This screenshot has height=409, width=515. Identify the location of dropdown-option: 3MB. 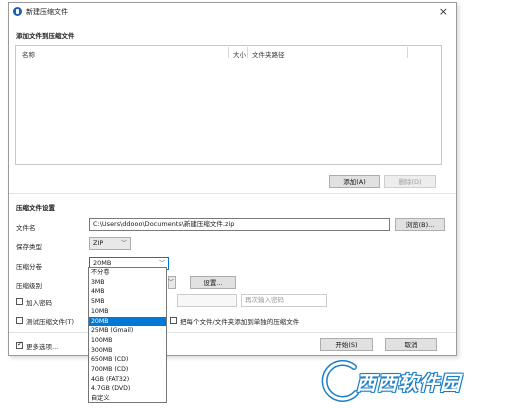
(127, 283).